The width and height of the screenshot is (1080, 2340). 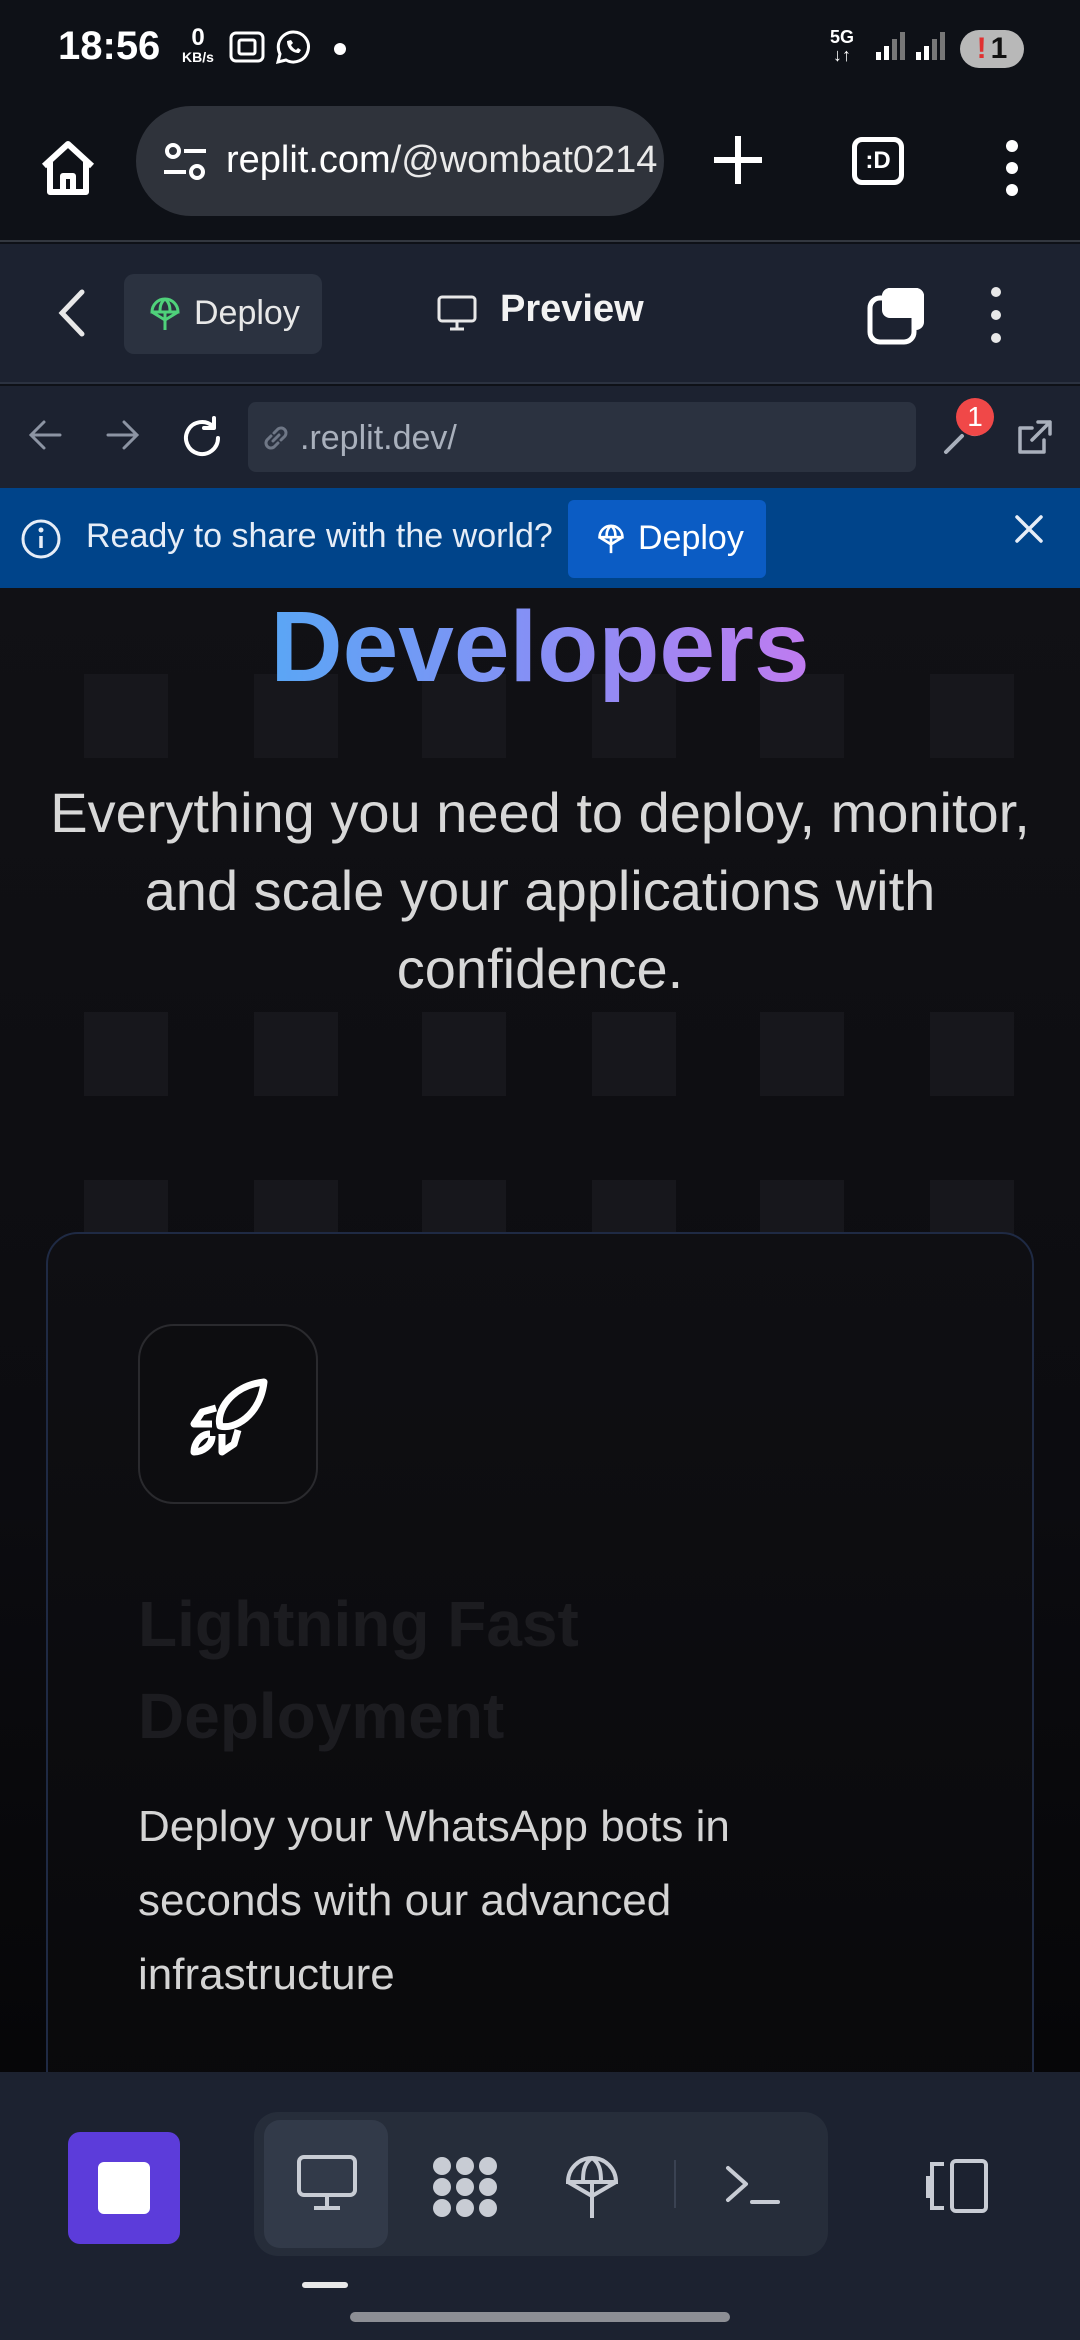 I want to click on preview-icon, so click(x=327, y=2182).